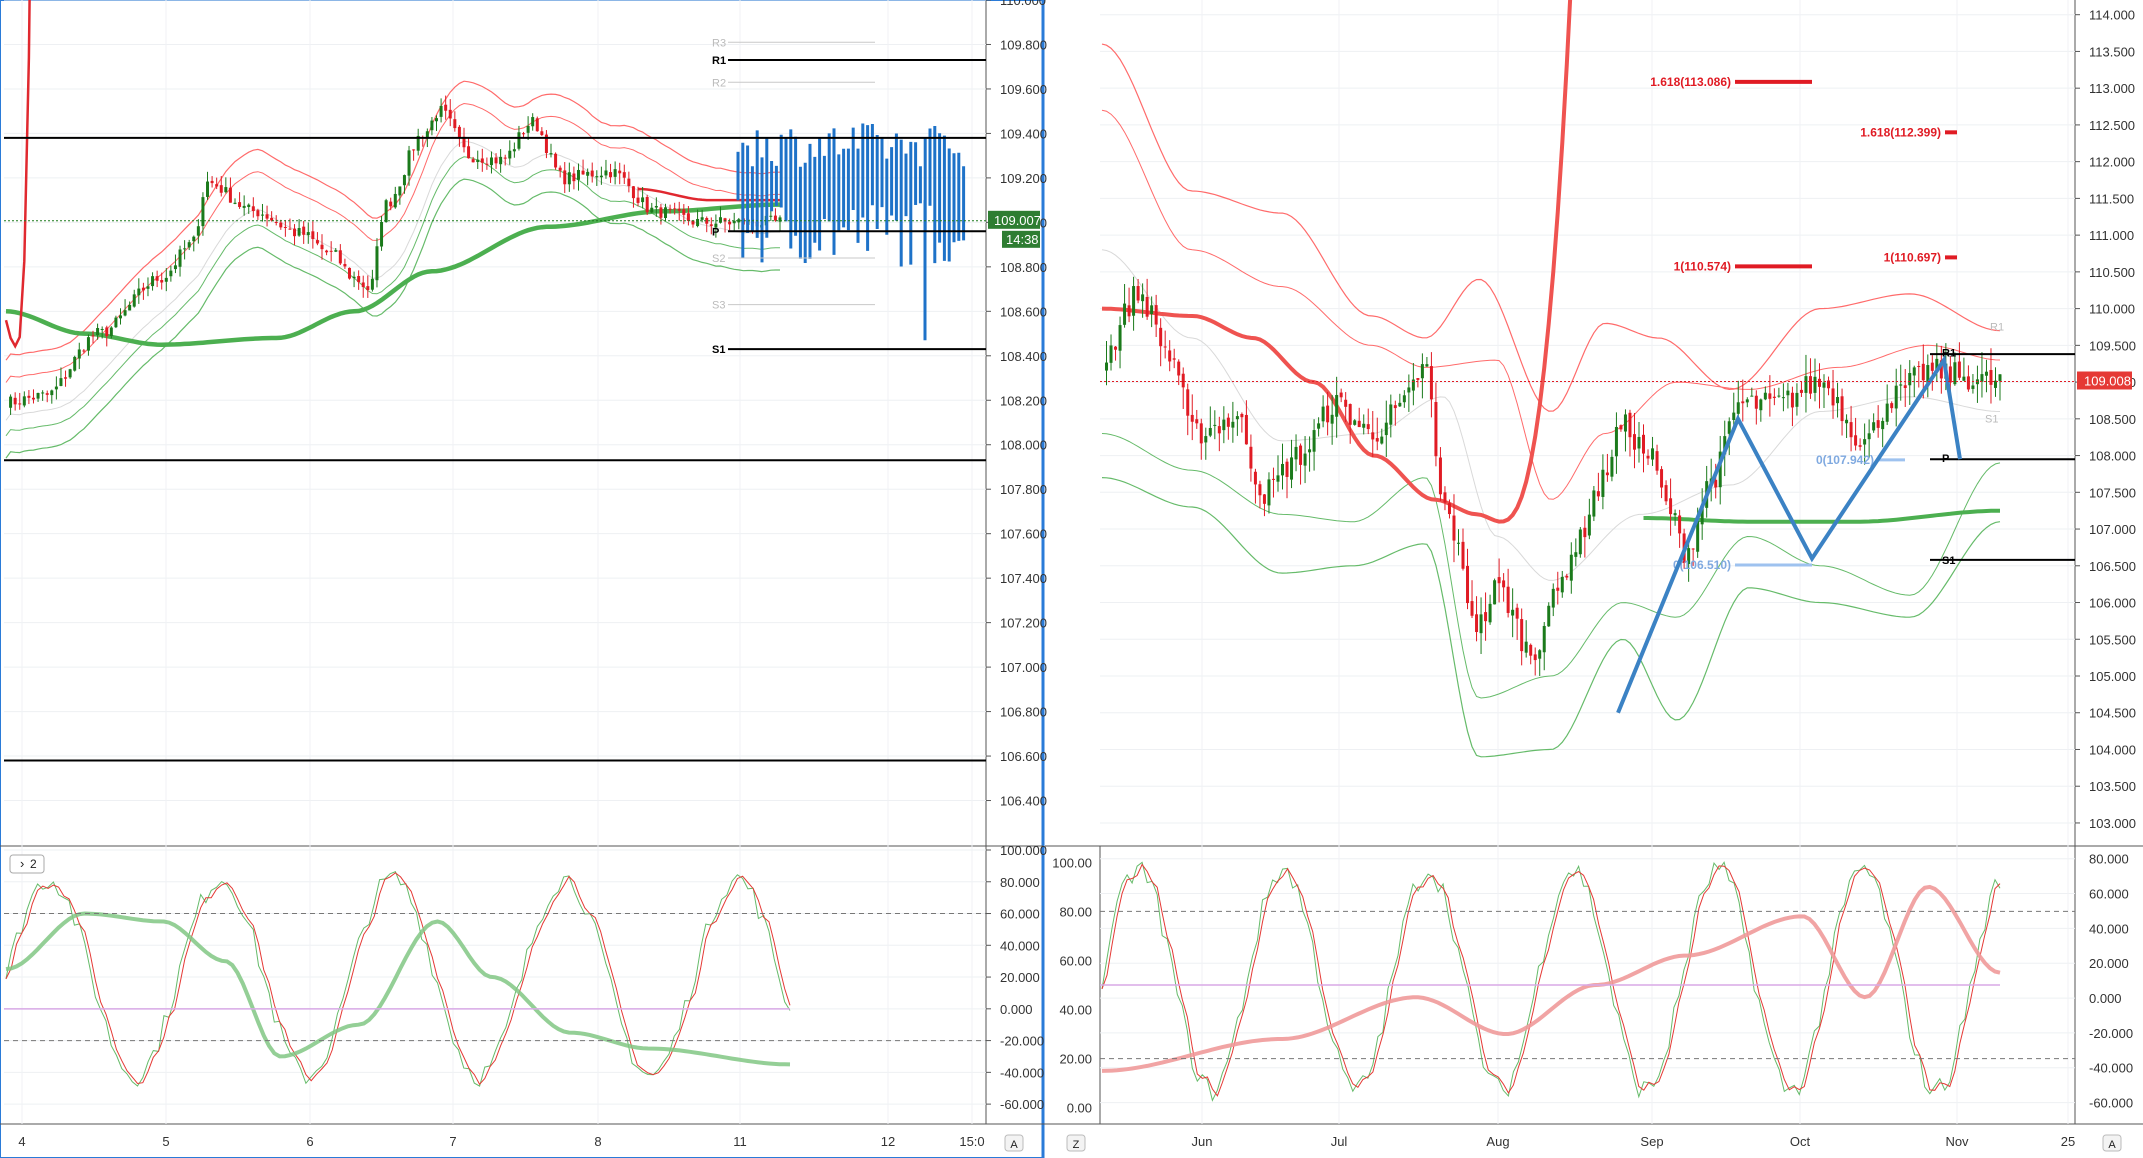 This screenshot has width=2143, height=1158. What do you see at coordinates (1339, 1141) in the screenshot?
I see `right-time-label: Jul` at bounding box center [1339, 1141].